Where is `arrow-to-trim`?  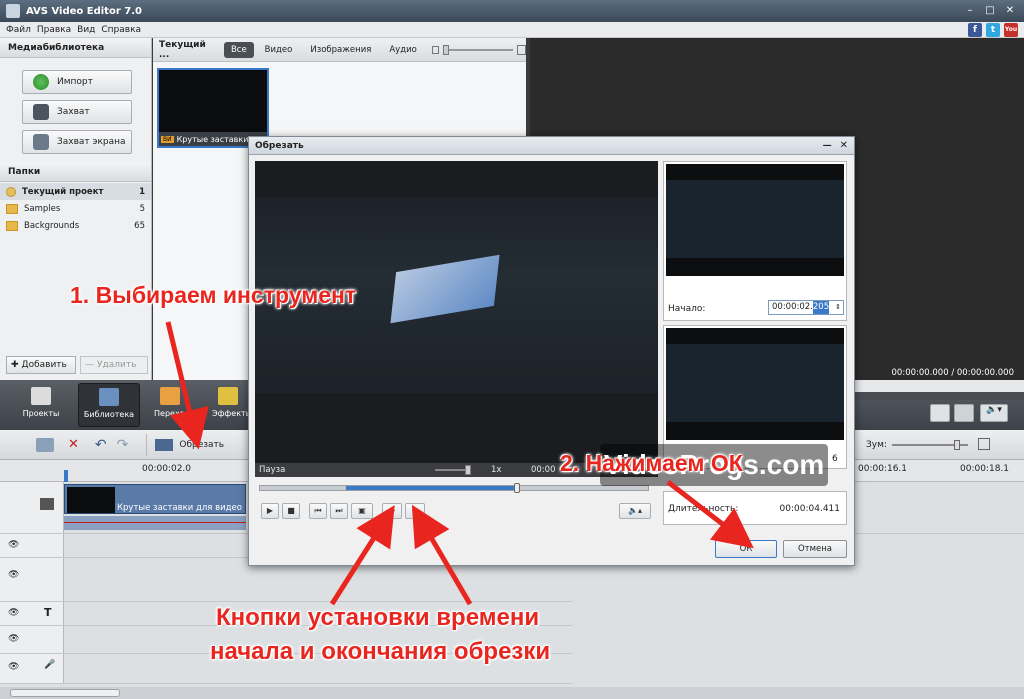
arrow-to-trim is located at coordinates (187, 385).